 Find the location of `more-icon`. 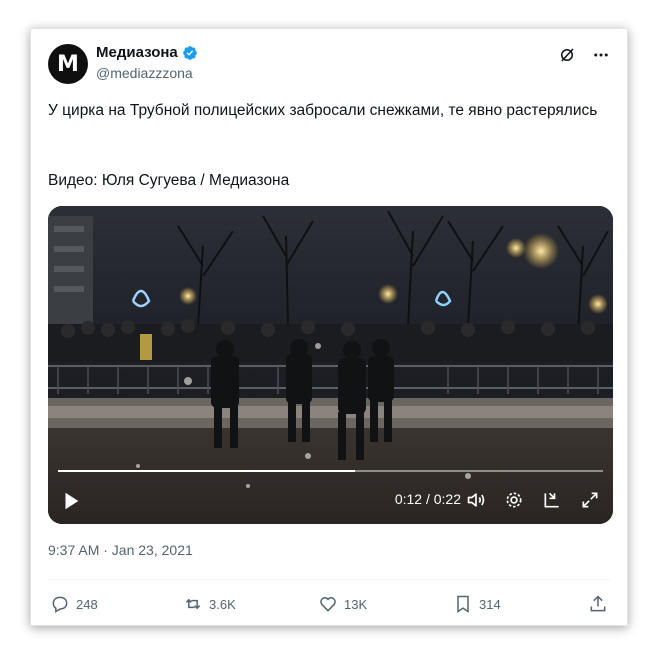

more-icon is located at coordinates (601, 55).